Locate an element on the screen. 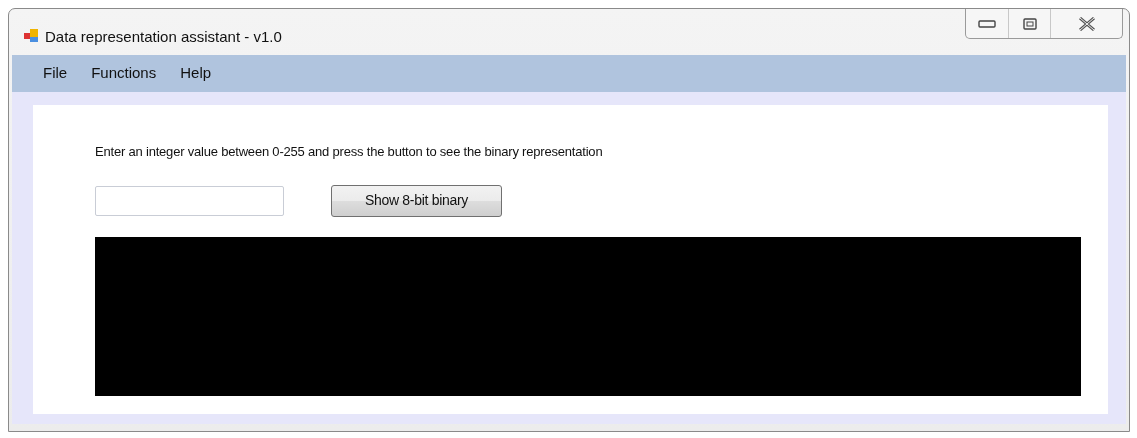 This screenshot has height=438, width=1137. instruction-text: Enter an integer value between 0-255 and press the button to see the binary representation is located at coordinates (349, 152).